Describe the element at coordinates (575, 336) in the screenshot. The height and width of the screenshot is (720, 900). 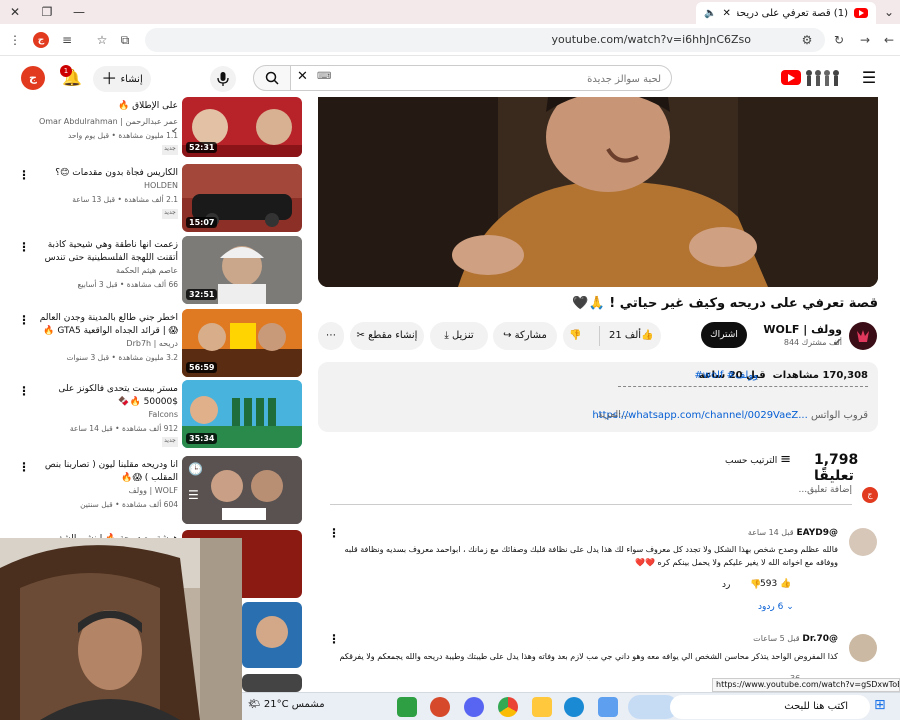
I see `dislike-icon: 👎` at that location.